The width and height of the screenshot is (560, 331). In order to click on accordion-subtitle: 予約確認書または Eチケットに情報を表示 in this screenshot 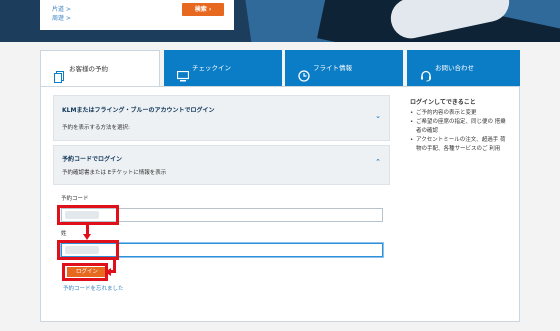, I will do `click(114, 173)`.